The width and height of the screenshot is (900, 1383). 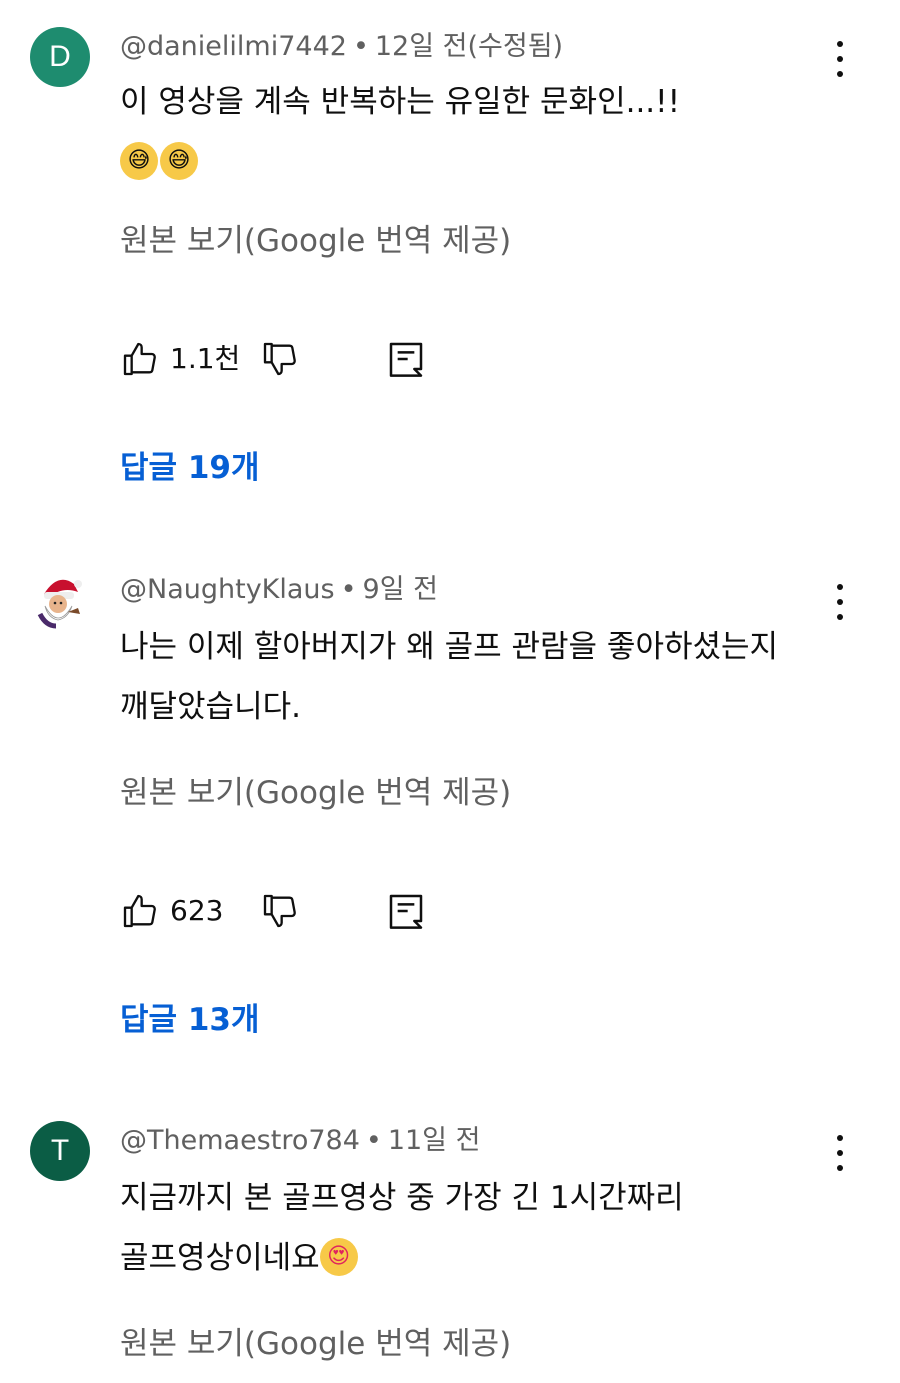 What do you see at coordinates (197, 910) in the screenshot?
I see `like-count: 623` at bounding box center [197, 910].